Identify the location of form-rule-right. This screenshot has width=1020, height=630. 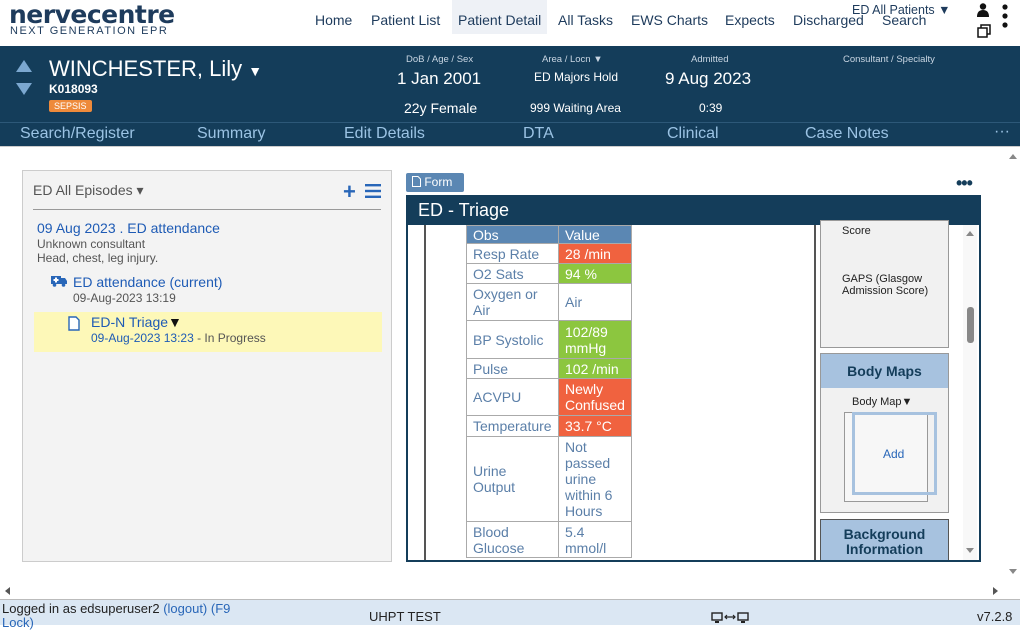
(815, 392).